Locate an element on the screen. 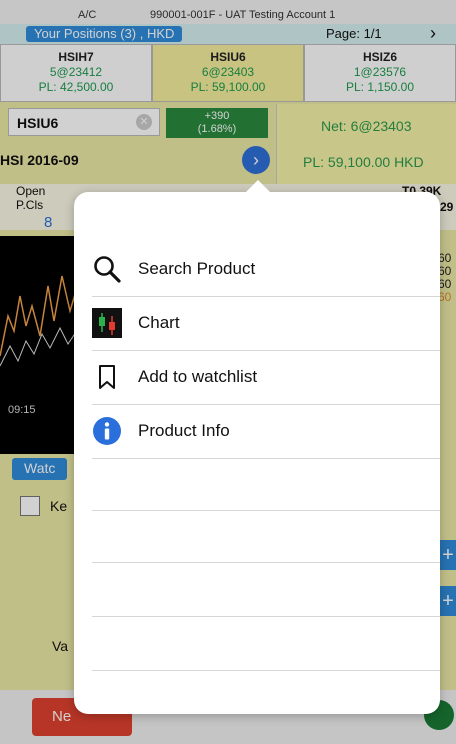 The width and height of the screenshot is (456, 744). menu-item-label: Add to watchlist is located at coordinates (198, 376).